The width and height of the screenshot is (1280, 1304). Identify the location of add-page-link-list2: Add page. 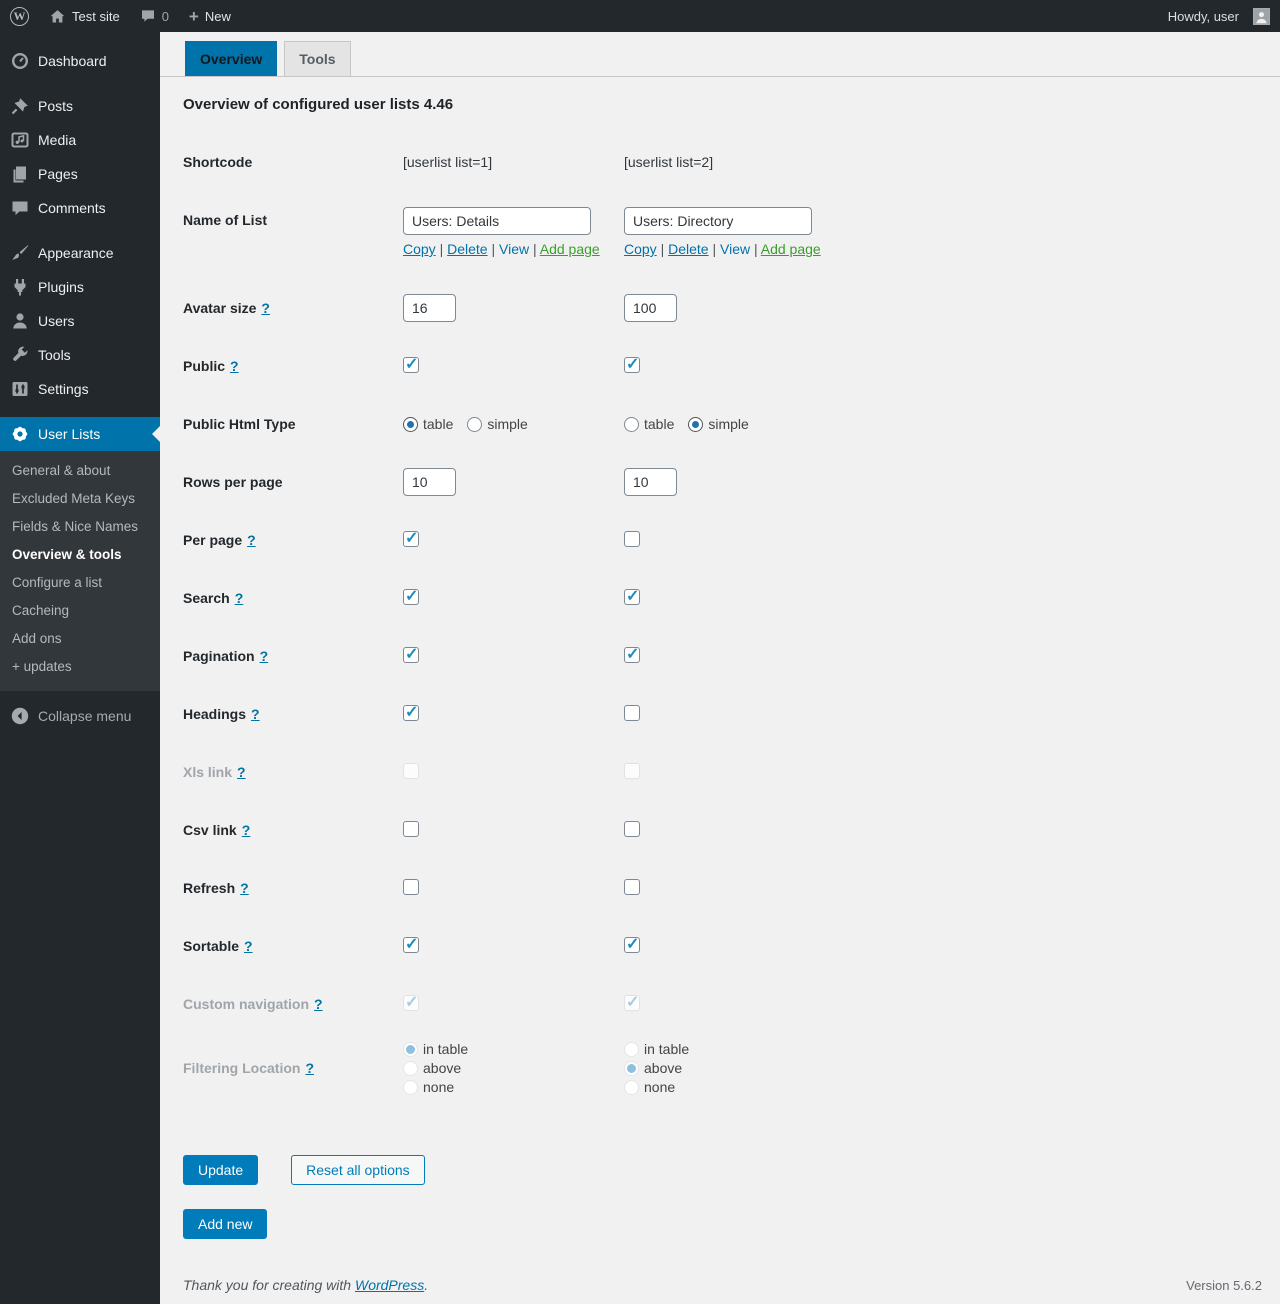
(791, 249).